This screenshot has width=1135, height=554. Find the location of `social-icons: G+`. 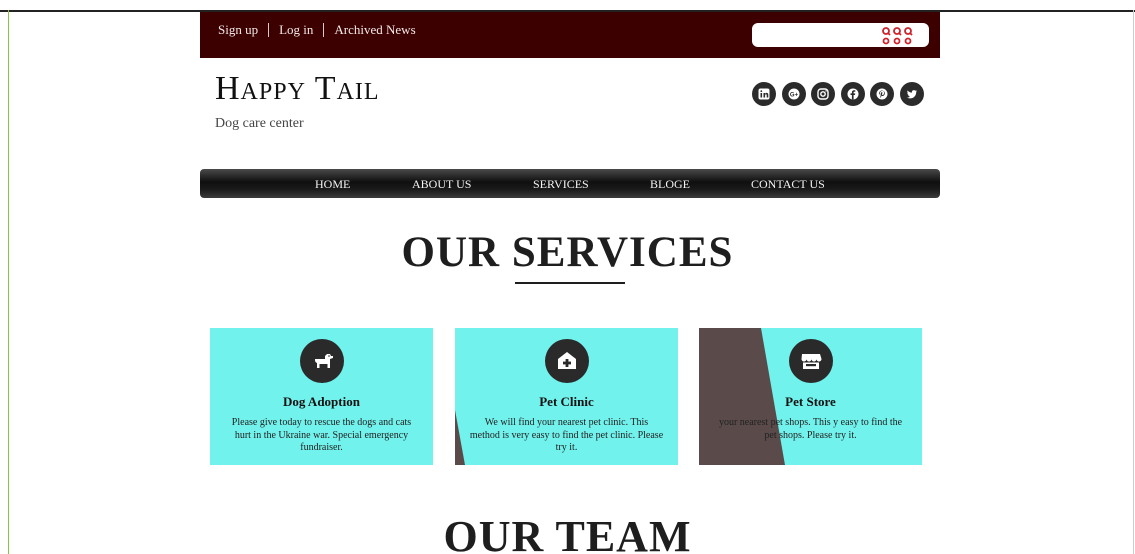

social-icons: G+ is located at coordinates (838, 94).